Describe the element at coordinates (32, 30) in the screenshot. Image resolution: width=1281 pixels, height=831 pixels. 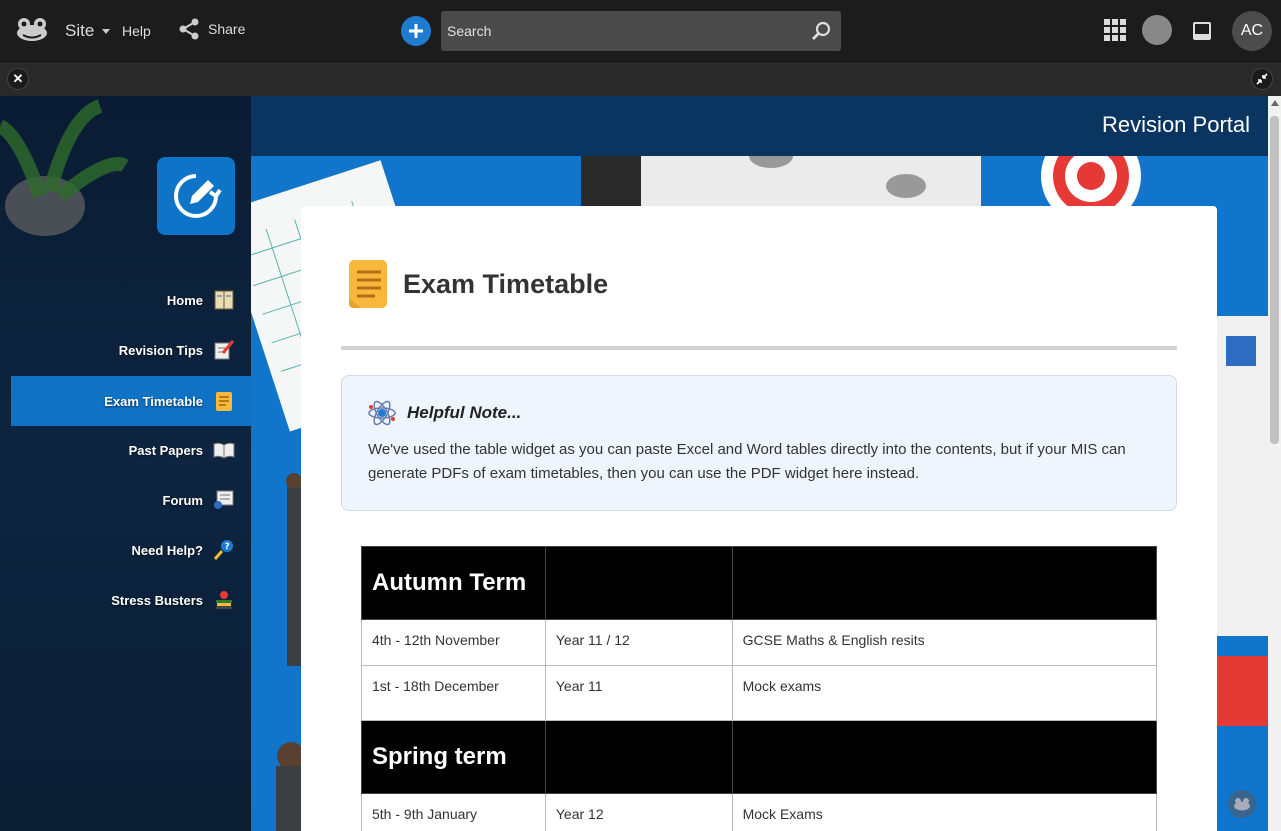
I see `frog-logo-icon` at that location.